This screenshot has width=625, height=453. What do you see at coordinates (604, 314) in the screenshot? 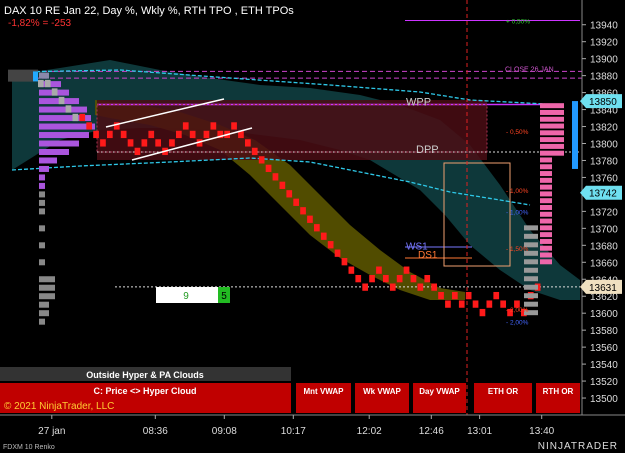
I see `y-tick-label: 13600` at bounding box center [604, 314].